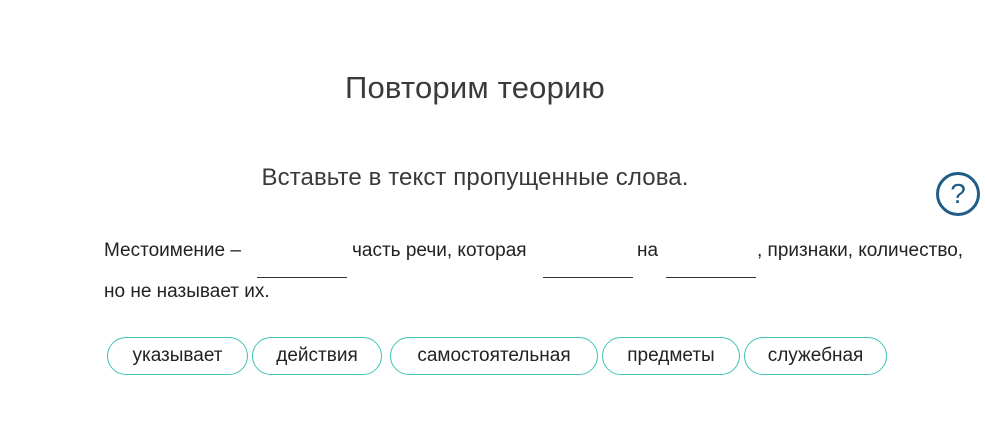  Describe the element at coordinates (439, 250) in the screenshot. I see `text-segment-2: часть речи, которая` at that location.